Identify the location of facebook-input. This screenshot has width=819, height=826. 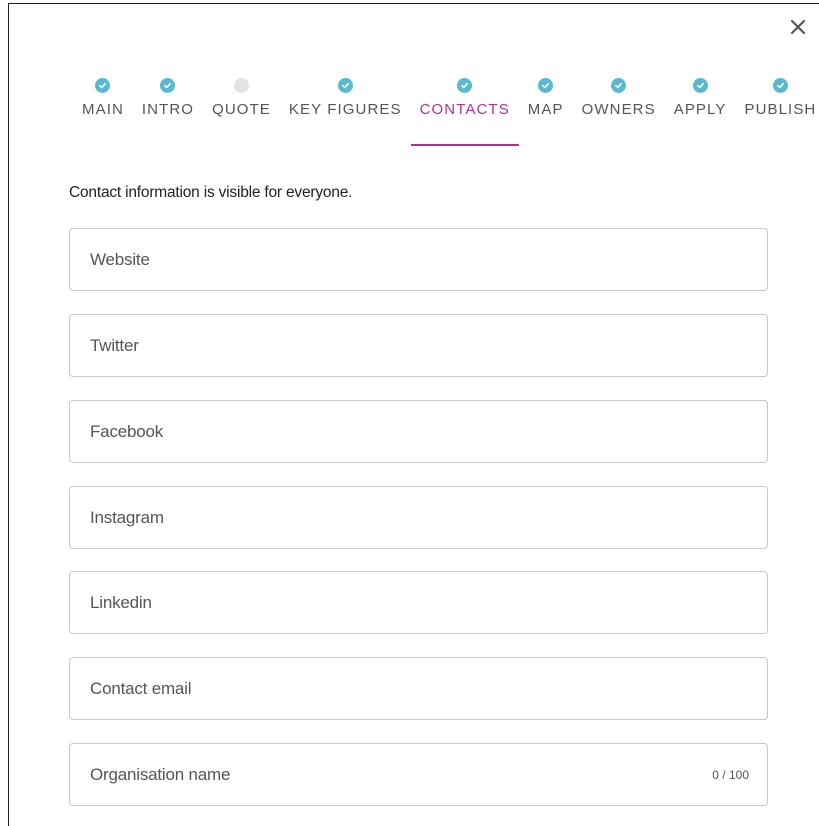
(418, 431).